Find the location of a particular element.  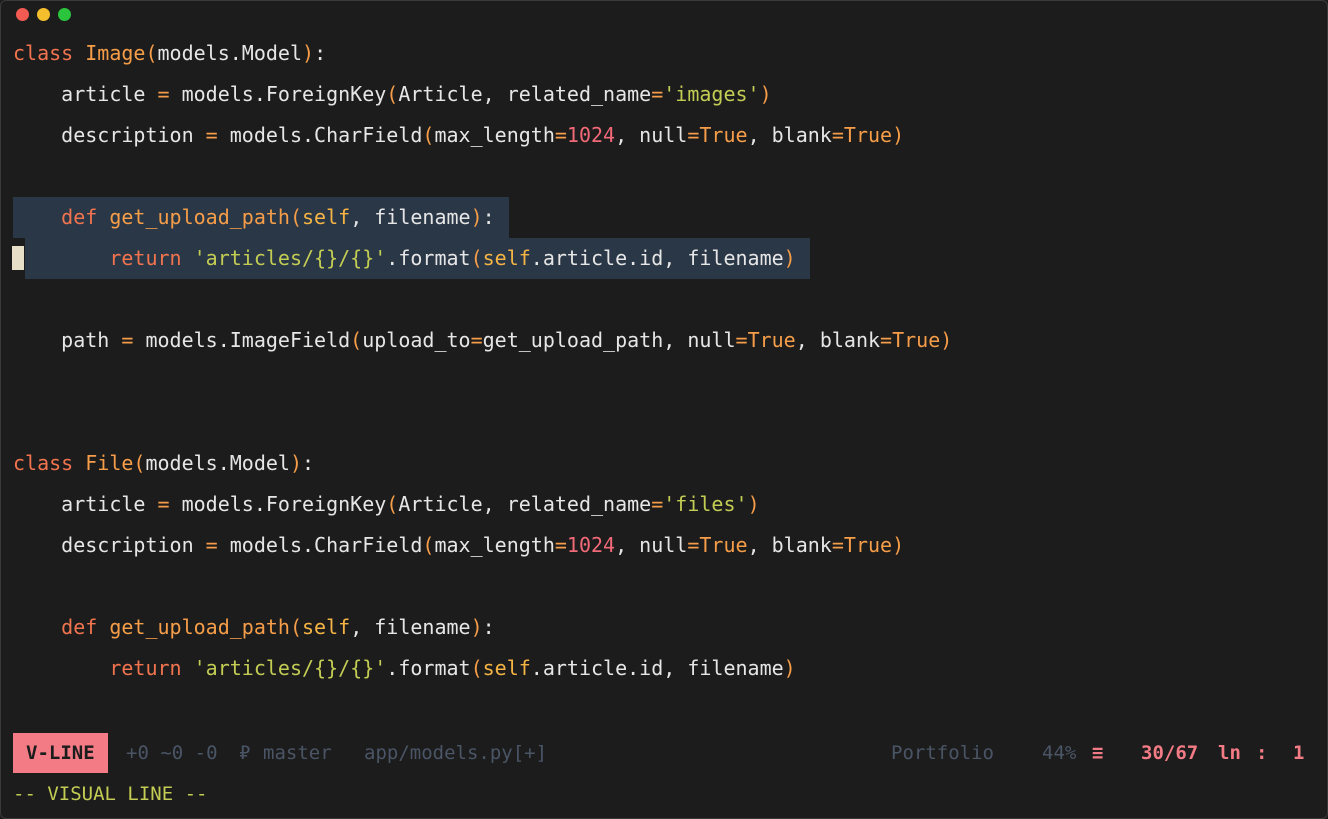

branch-icon: ₽ is located at coordinates (245, 753).